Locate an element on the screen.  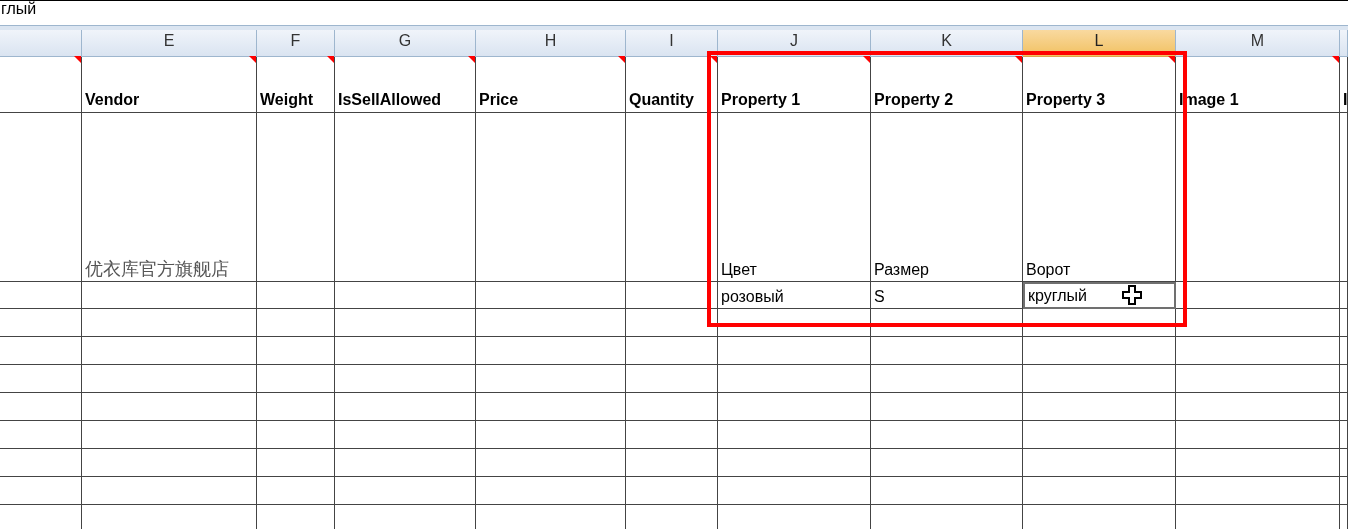
table-cell: Размер is located at coordinates (947, 197).